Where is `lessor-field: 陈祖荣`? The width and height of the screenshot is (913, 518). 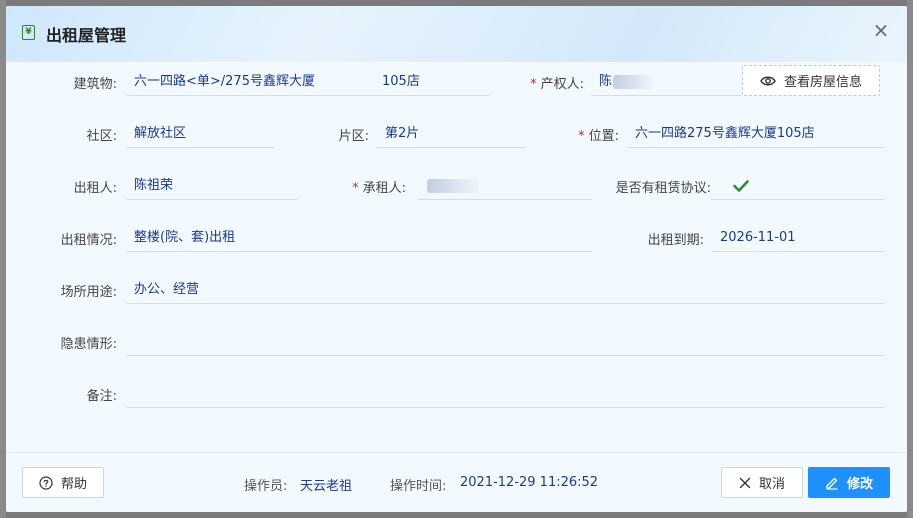
lessor-field: 陈祖荣 is located at coordinates (212, 187).